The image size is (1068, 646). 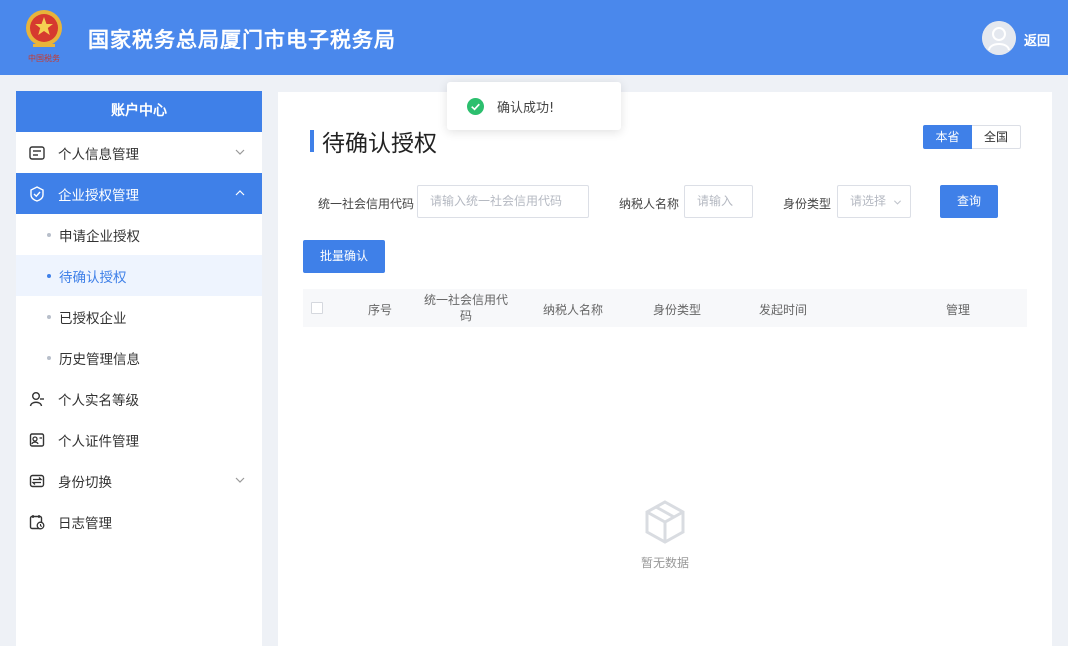 I want to click on back-link: 返回, so click(x=1037, y=39).